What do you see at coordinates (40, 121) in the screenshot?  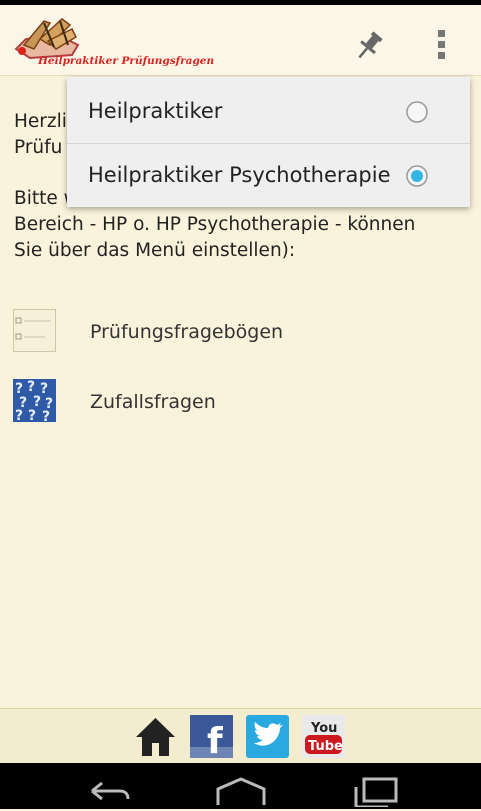 I see `intro-line-1: Herzli` at bounding box center [40, 121].